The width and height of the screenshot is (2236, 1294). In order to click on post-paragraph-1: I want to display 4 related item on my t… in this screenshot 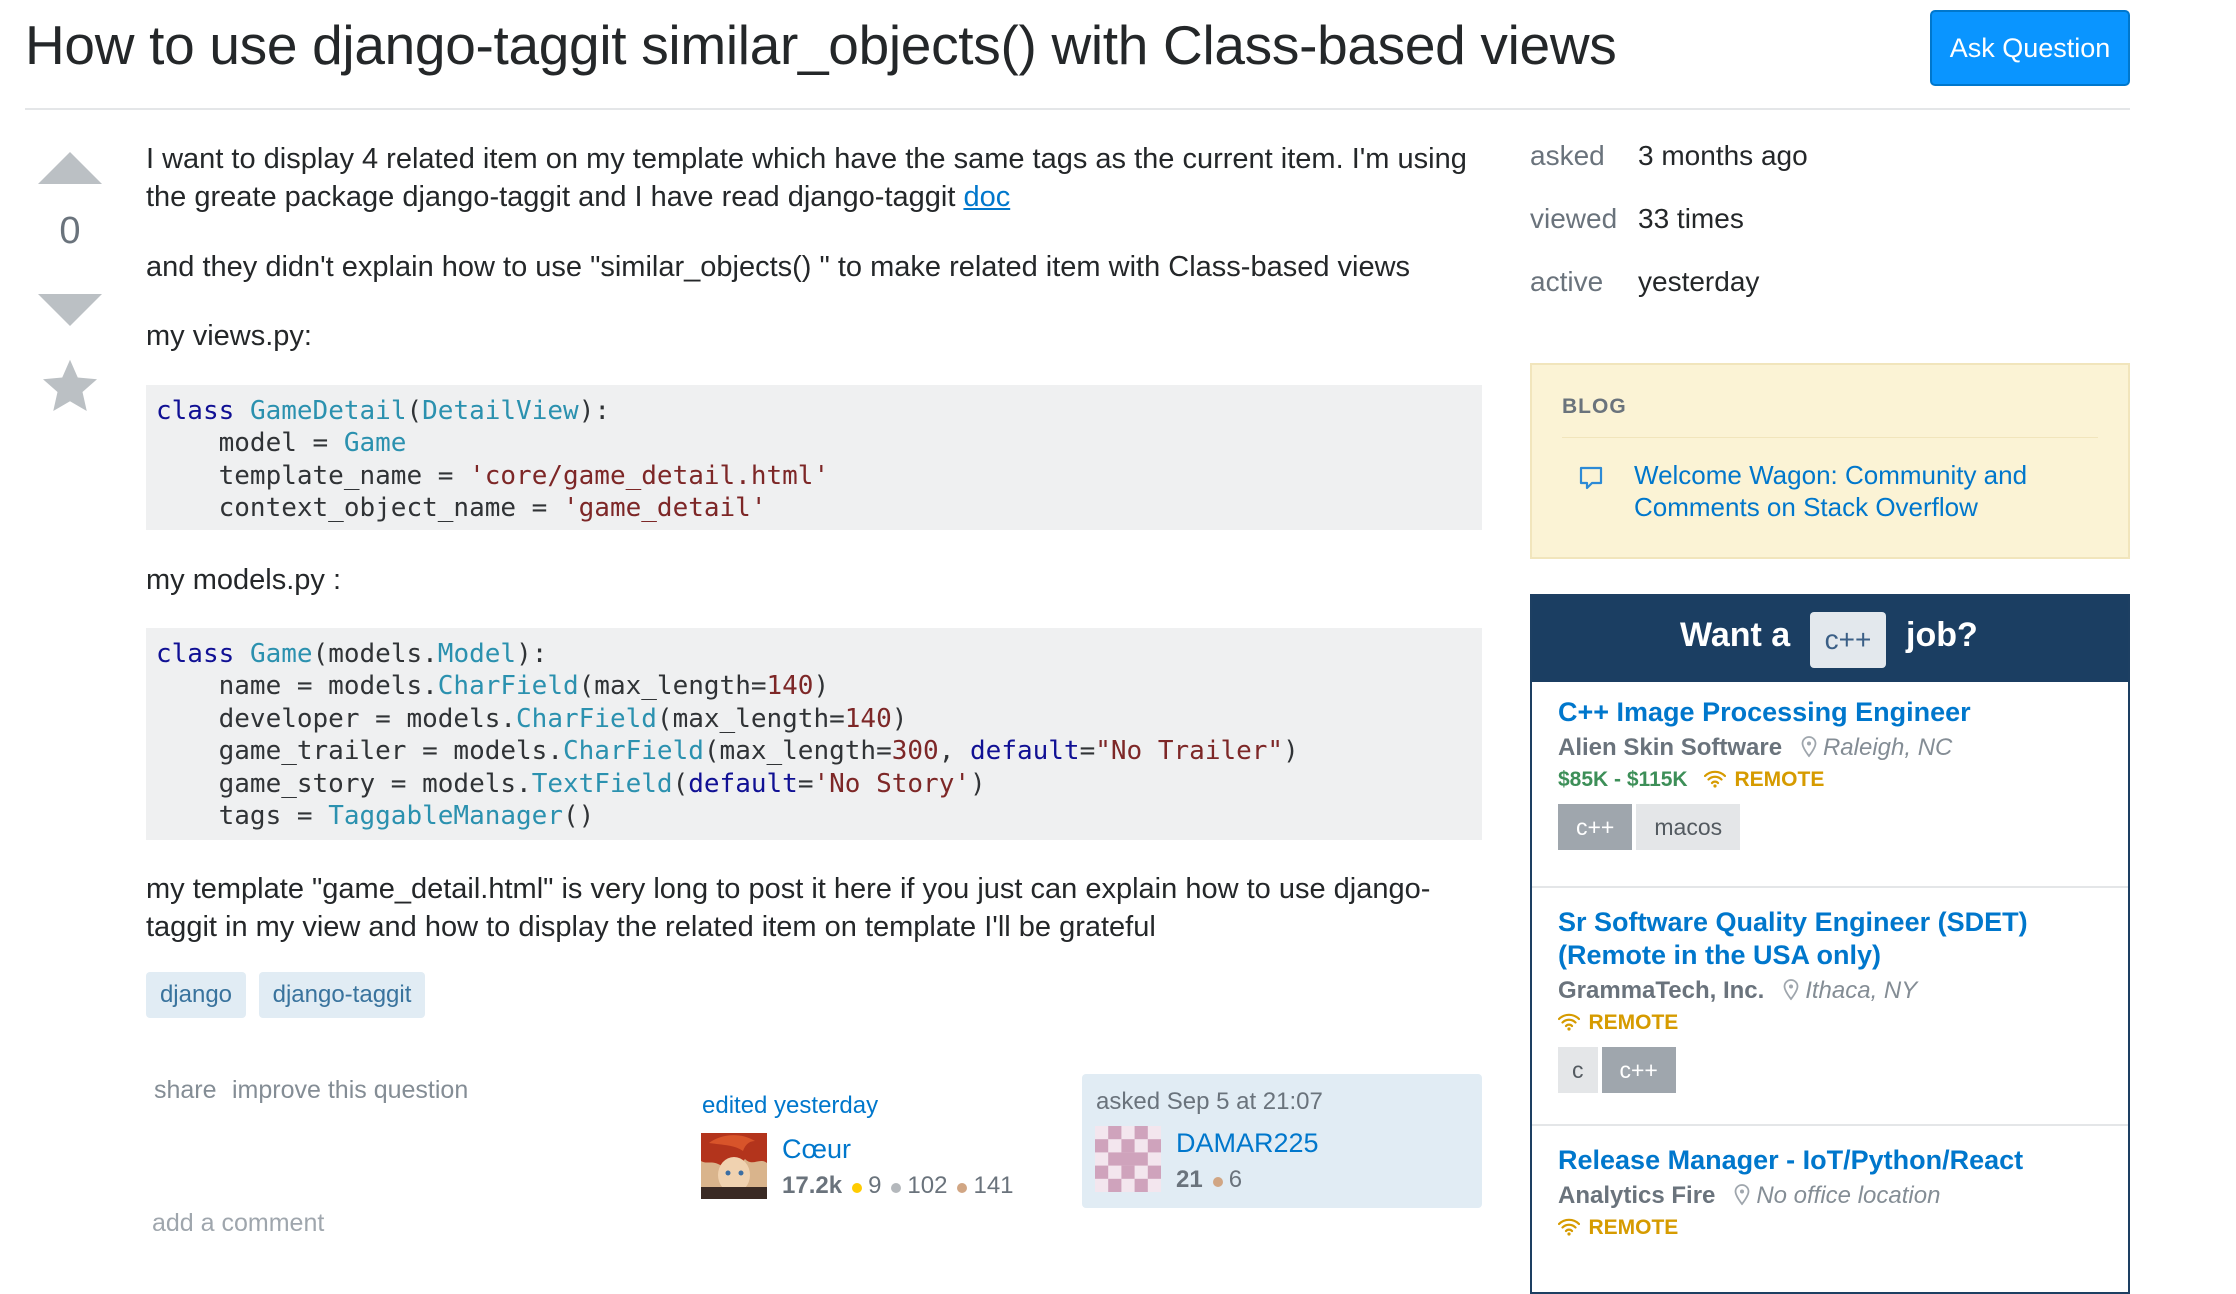, I will do `click(816, 178)`.